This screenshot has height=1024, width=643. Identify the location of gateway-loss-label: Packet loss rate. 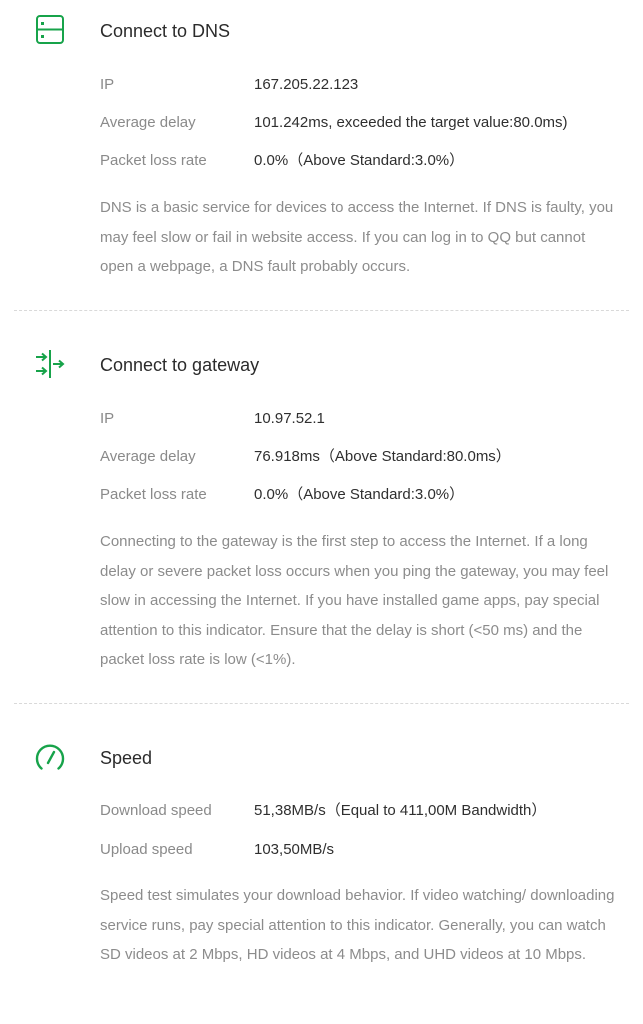
(153, 494).